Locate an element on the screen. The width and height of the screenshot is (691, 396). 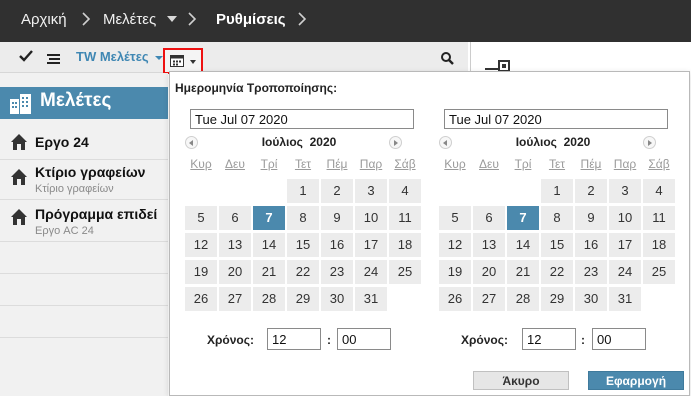
list-menu-icon is located at coordinates (54, 59).